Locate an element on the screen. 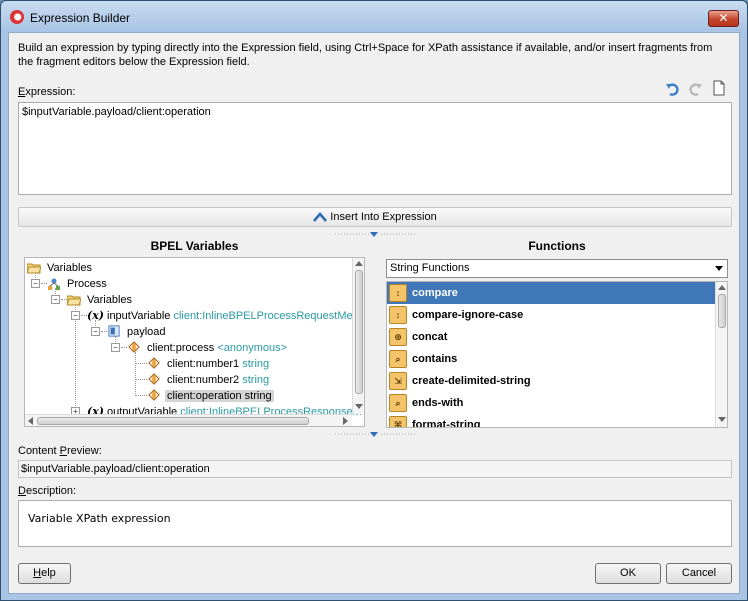 This screenshot has width=748, height=601. window-title: Expression Builder is located at coordinates (80, 18).